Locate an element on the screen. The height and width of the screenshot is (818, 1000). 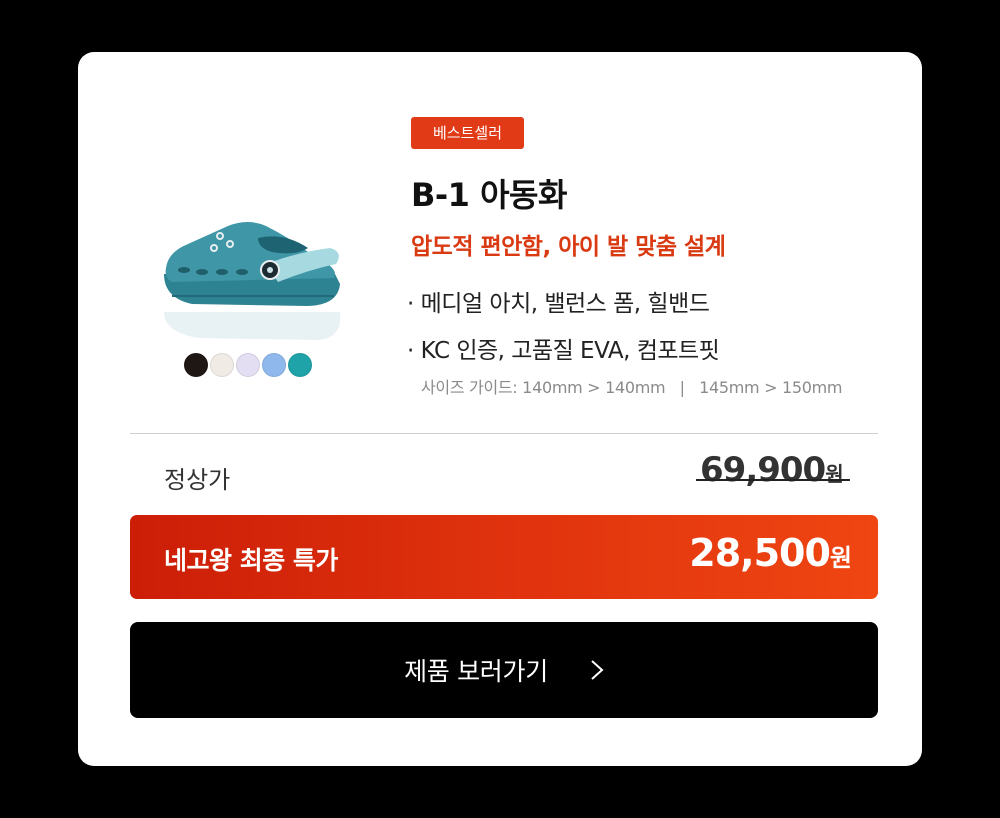
feature-line: · 메디얼 아치, 밸런스 폼, 힐밴드 is located at coordinates (558, 304).